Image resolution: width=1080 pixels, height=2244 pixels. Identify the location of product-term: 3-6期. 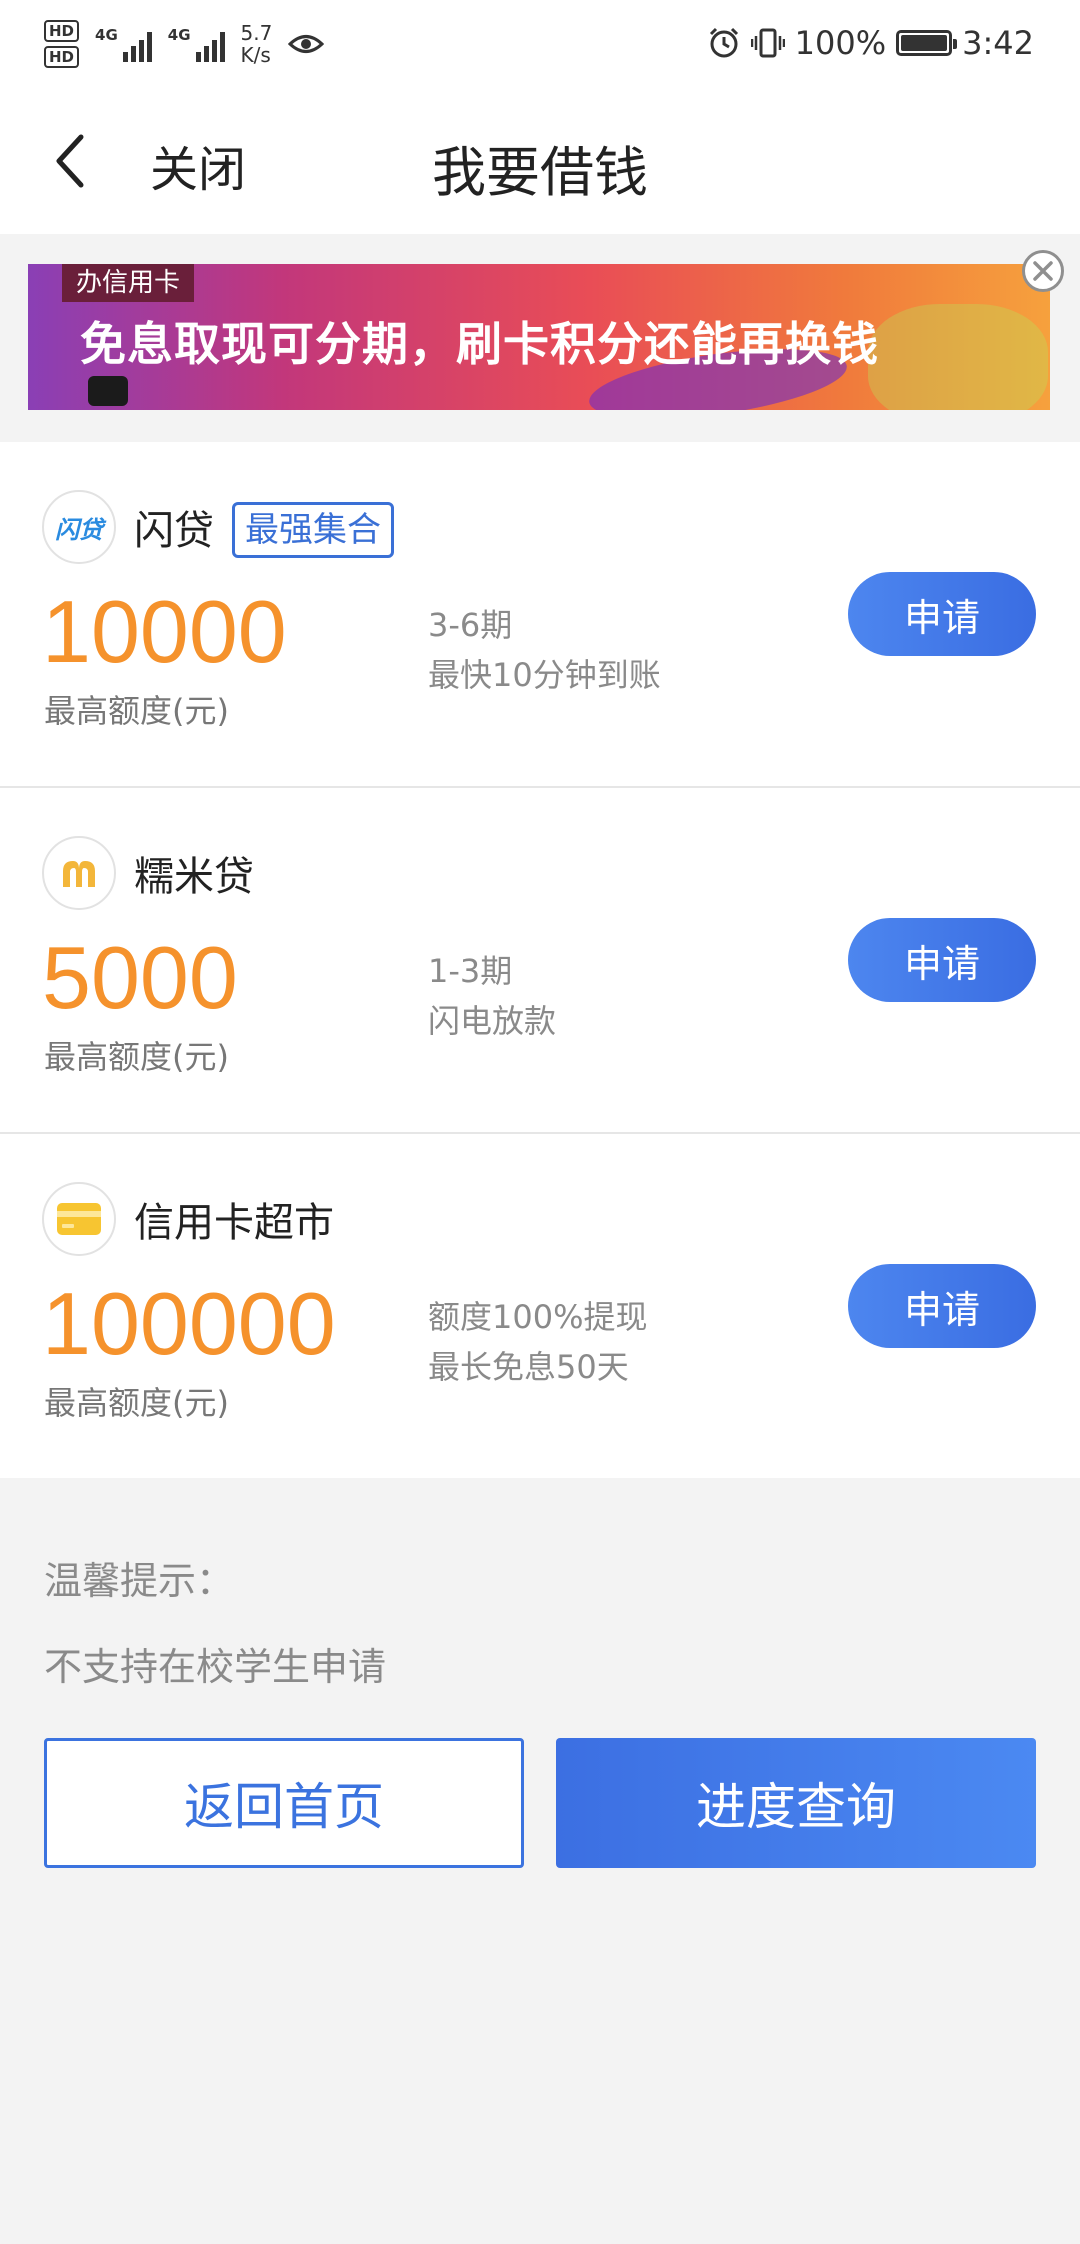
(470, 625).